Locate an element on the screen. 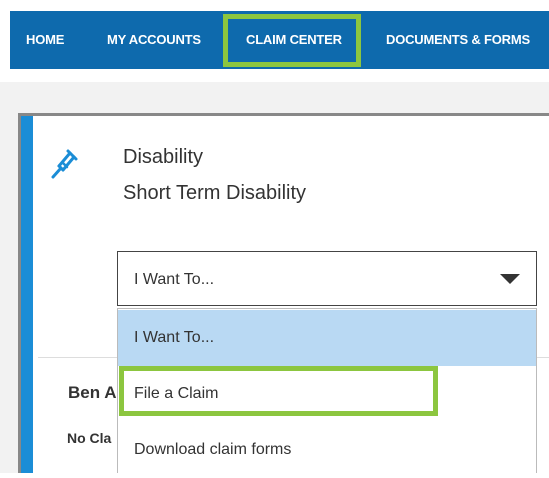  card-subtitle: Short Term Disability is located at coordinates (215, 193).